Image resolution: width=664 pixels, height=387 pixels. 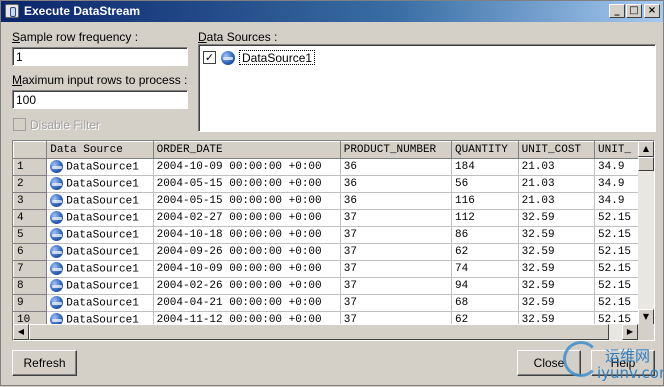 I want to click on max-input-rows-label: Maximum input rows to process :, so click(x=100, y=80).